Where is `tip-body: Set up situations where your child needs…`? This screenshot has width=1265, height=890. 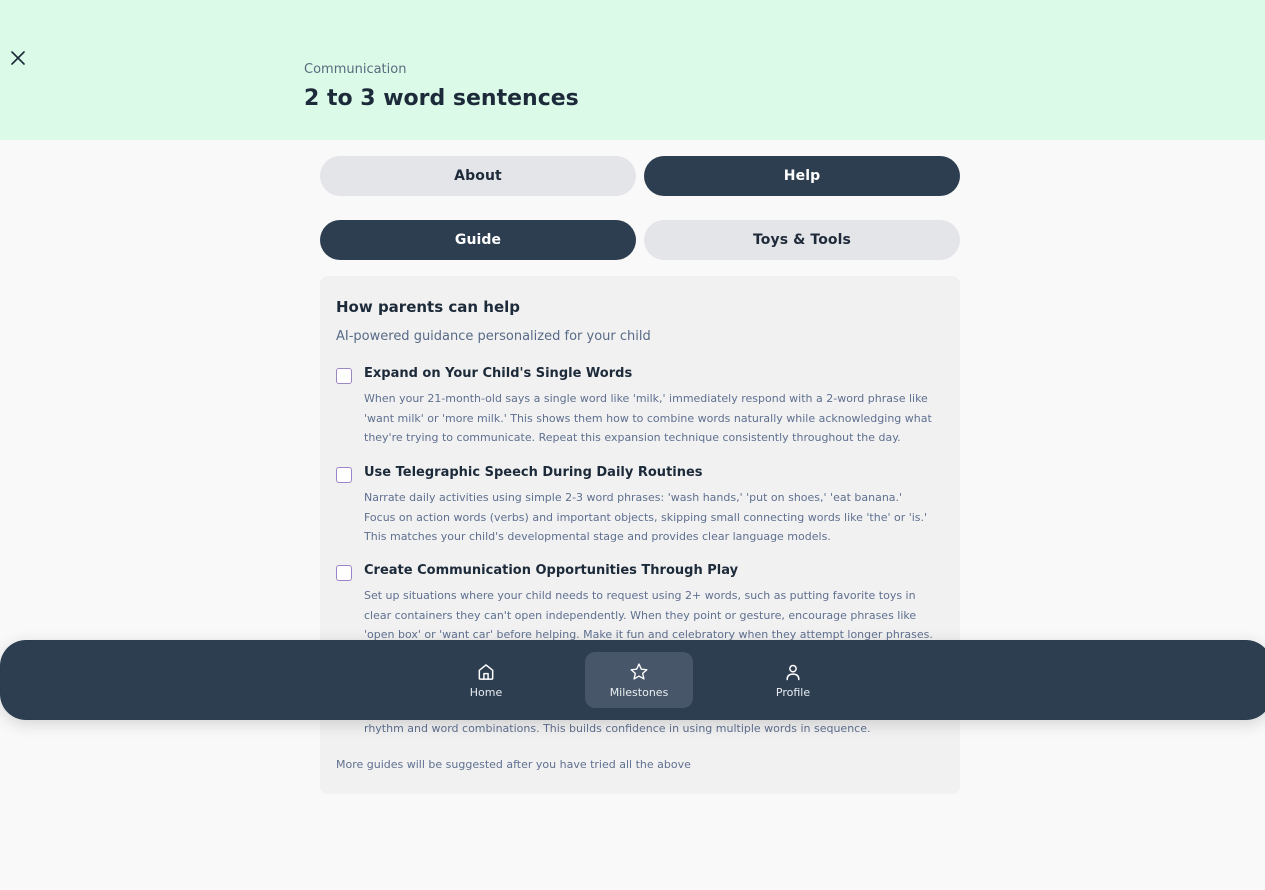
tip-body: Set up situations where your child needs… is located at coordinates (648, 615).